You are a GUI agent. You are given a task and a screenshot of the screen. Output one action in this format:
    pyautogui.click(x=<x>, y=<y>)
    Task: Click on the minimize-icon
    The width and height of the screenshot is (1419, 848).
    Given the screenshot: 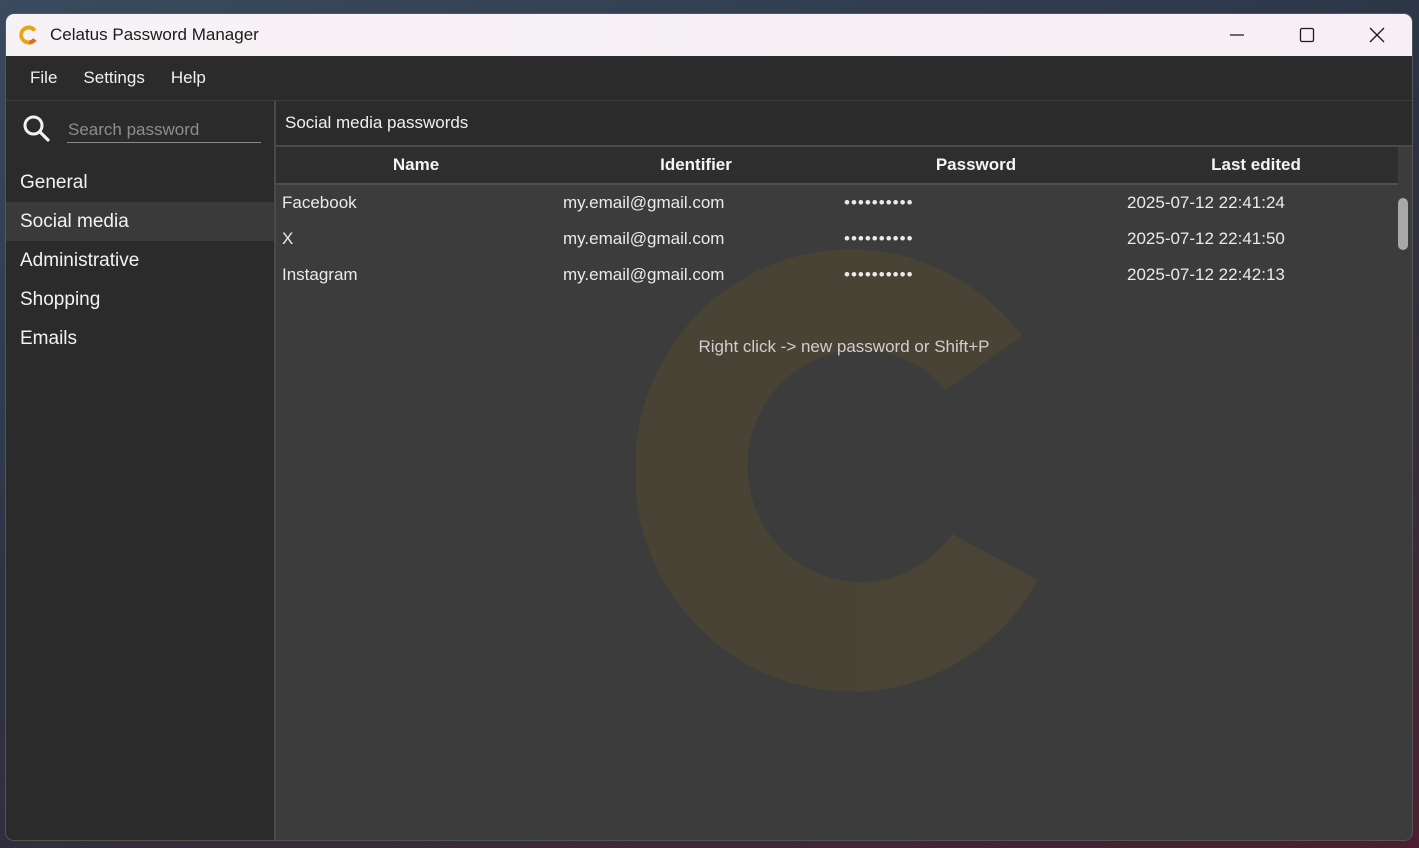 What is the action you would take?
    pyautogui.click(x=1237, y=35)
    